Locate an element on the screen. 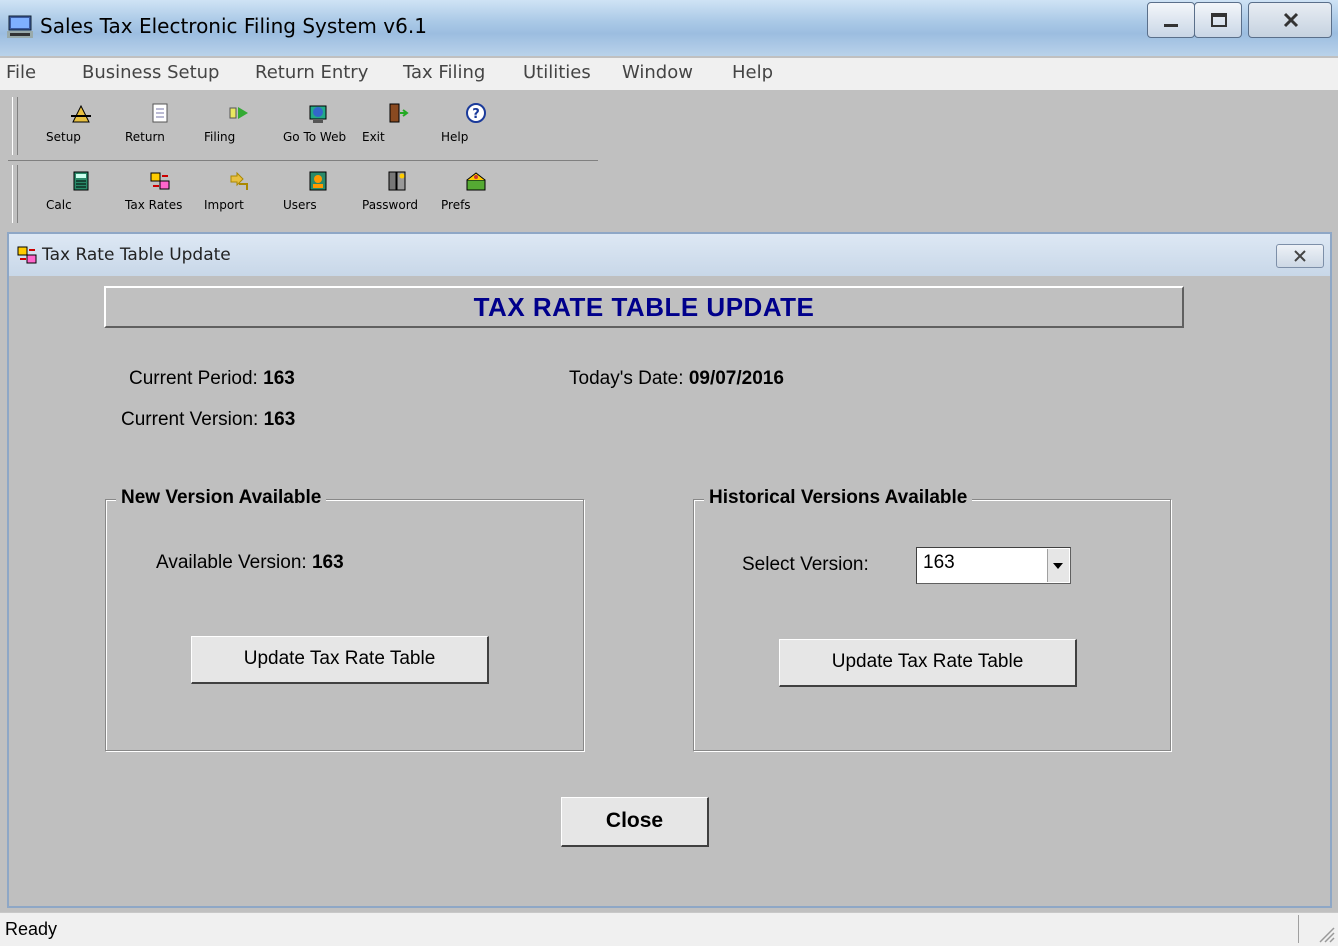 This screenshot has height=946, width=1338. available-version: Available Version: 163 is located at coordinates (250, 562).